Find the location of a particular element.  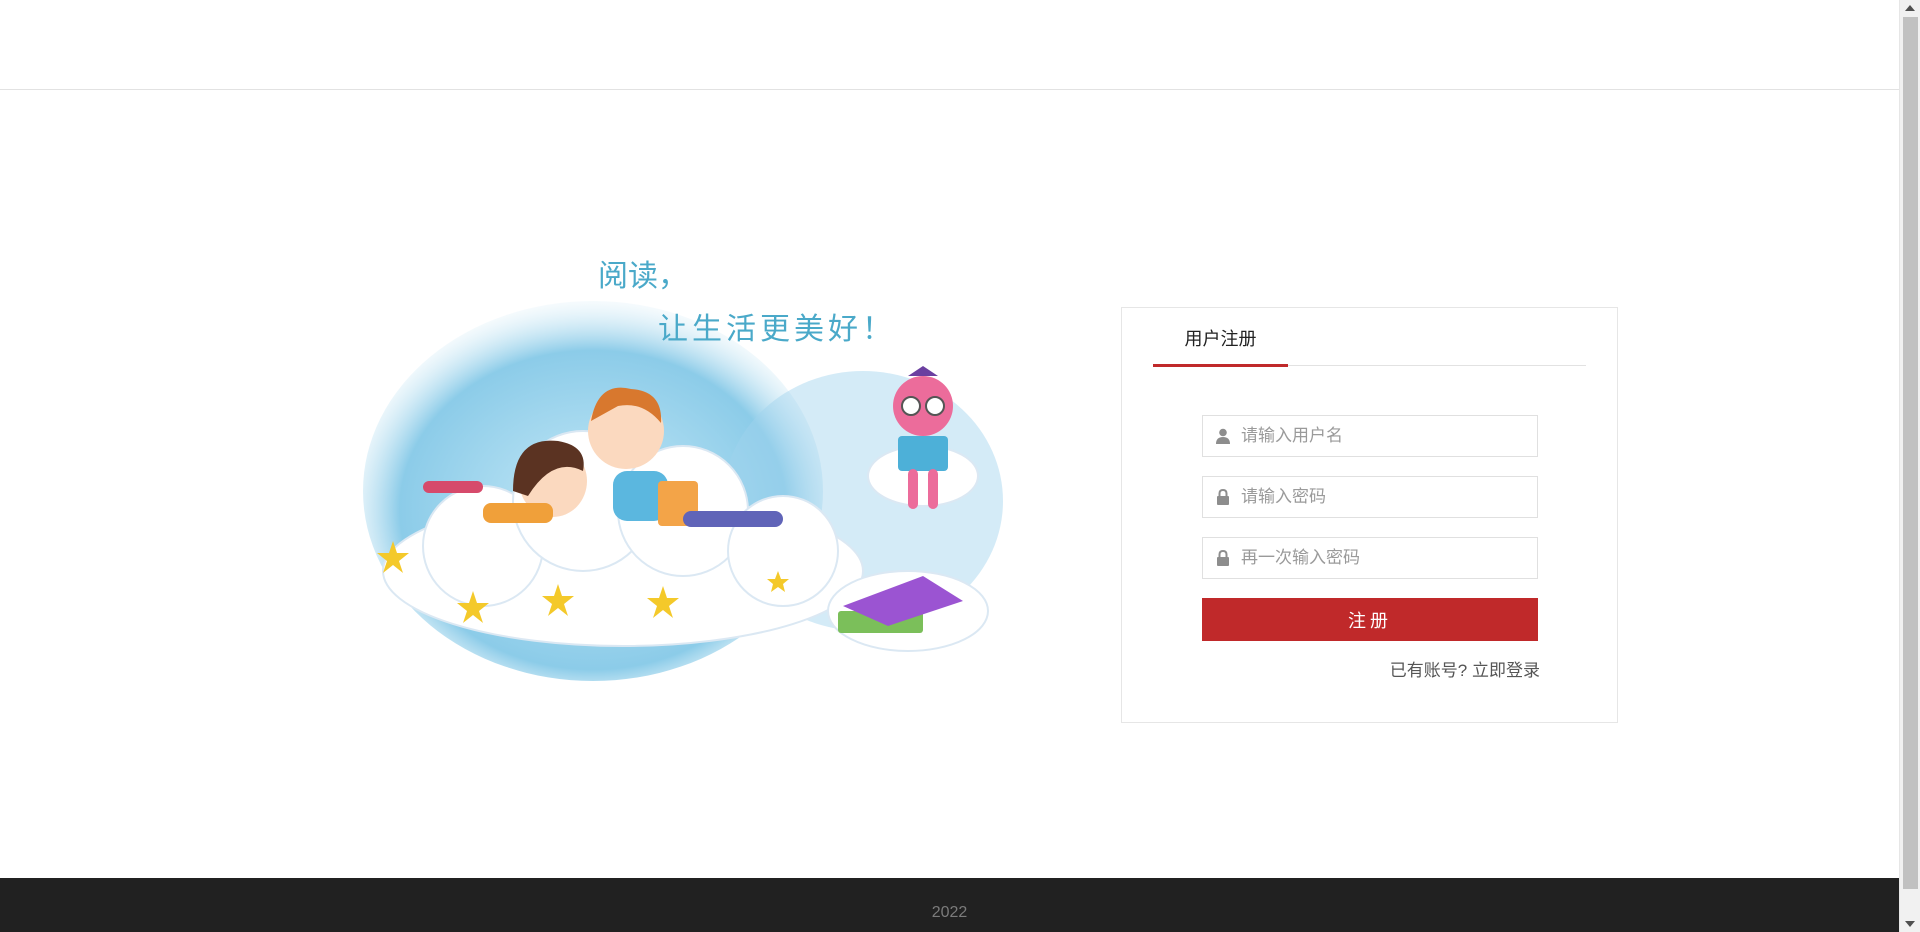

register-button: 注册 is located at coordinates (1370, 619).